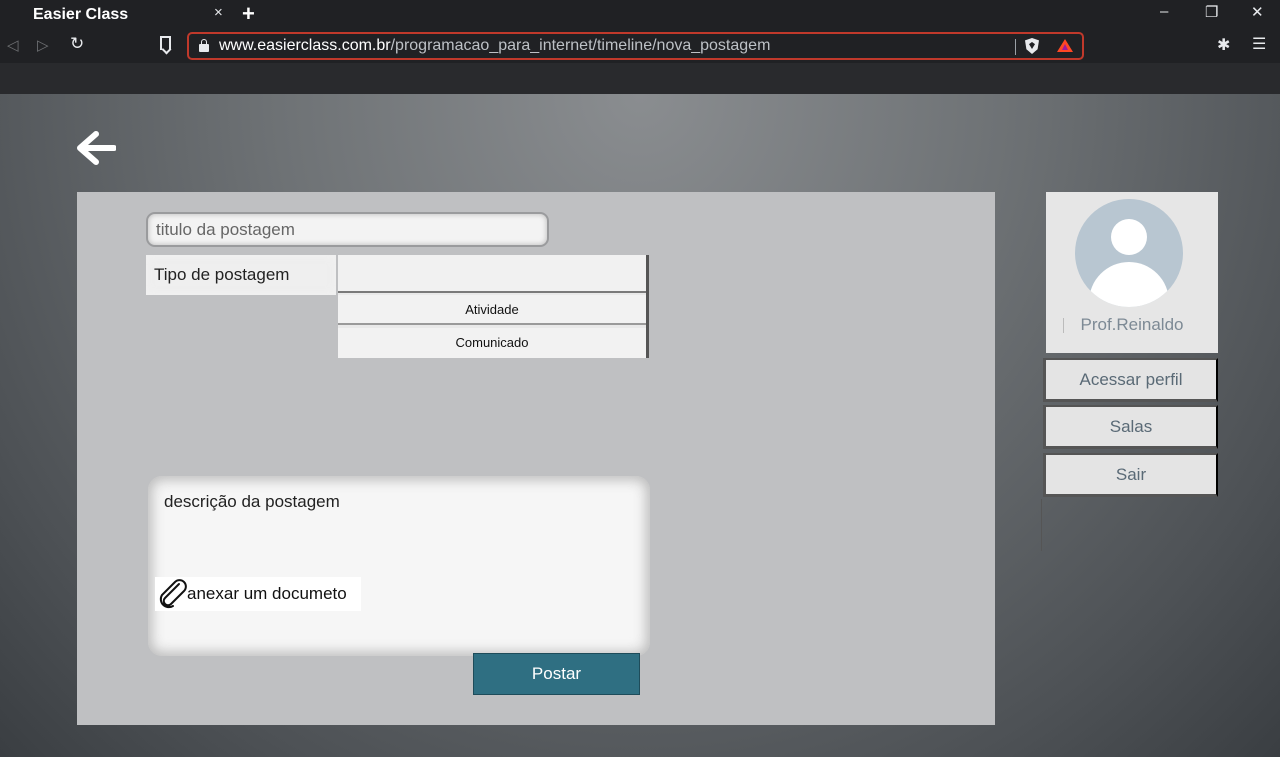  I want to click on minimize-icon: –, so click(1164, 11).